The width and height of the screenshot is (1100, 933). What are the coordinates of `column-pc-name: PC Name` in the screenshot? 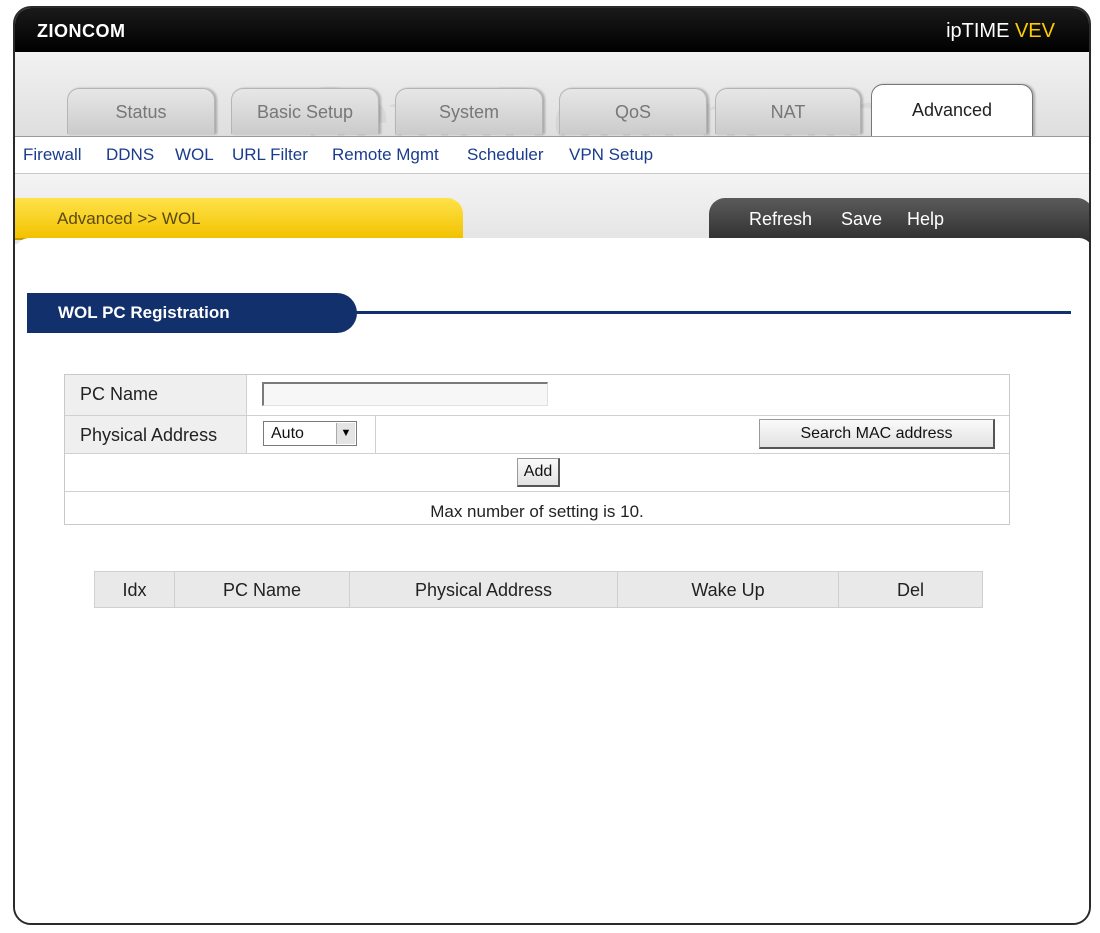 It's located at (262, 589).